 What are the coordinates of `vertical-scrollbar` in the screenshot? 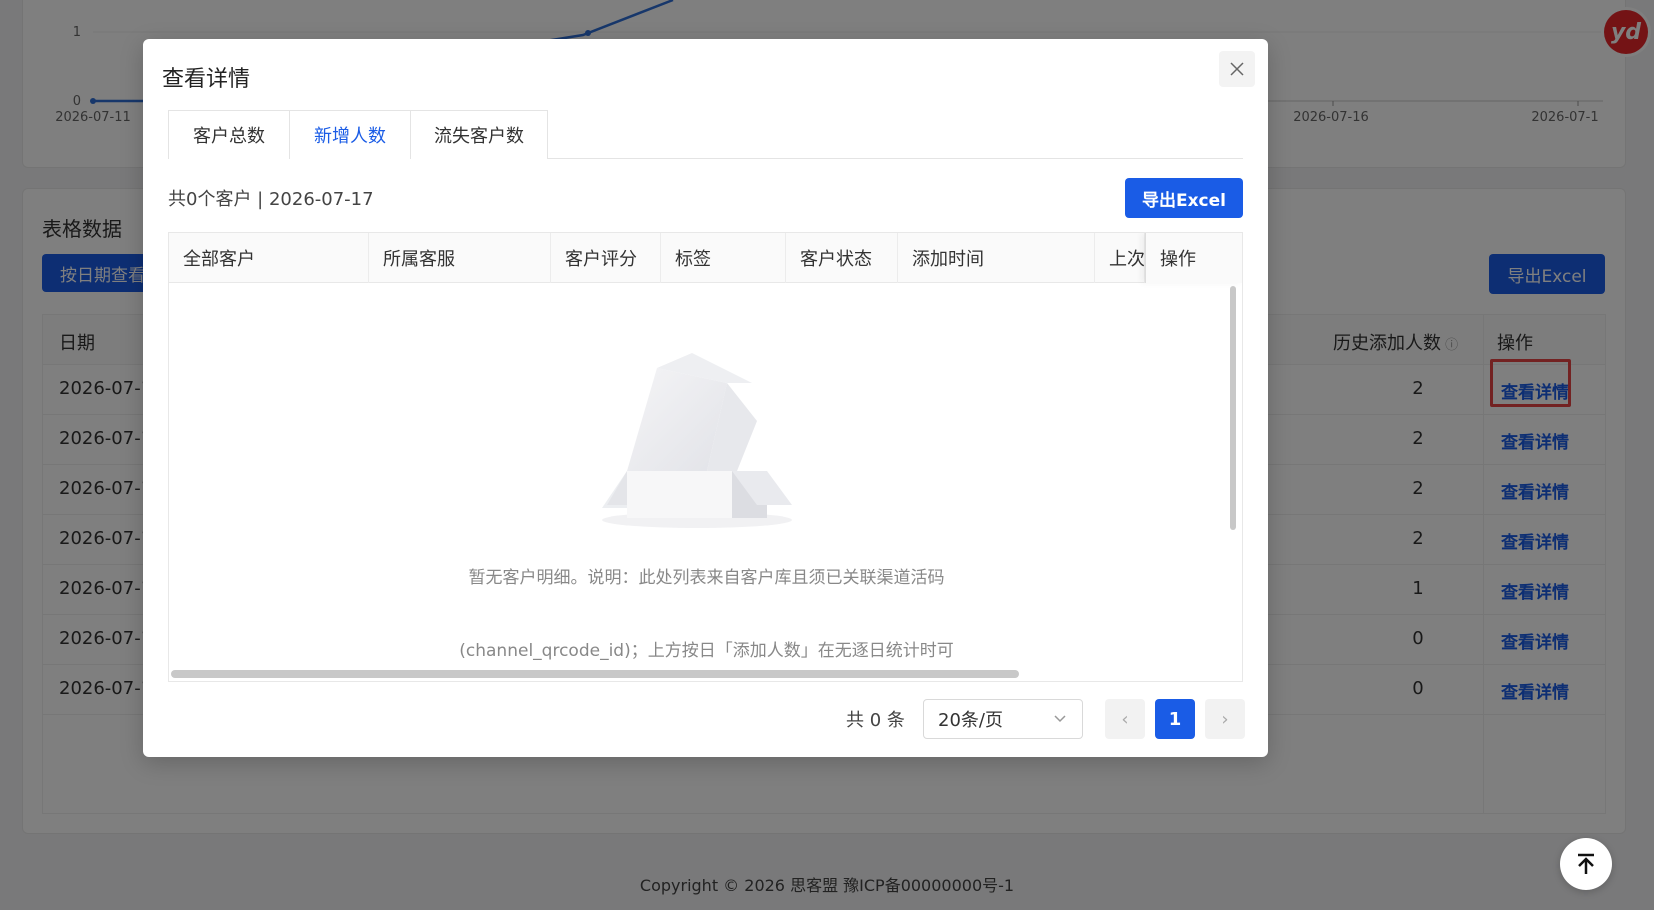 It's located at (1233, 408).